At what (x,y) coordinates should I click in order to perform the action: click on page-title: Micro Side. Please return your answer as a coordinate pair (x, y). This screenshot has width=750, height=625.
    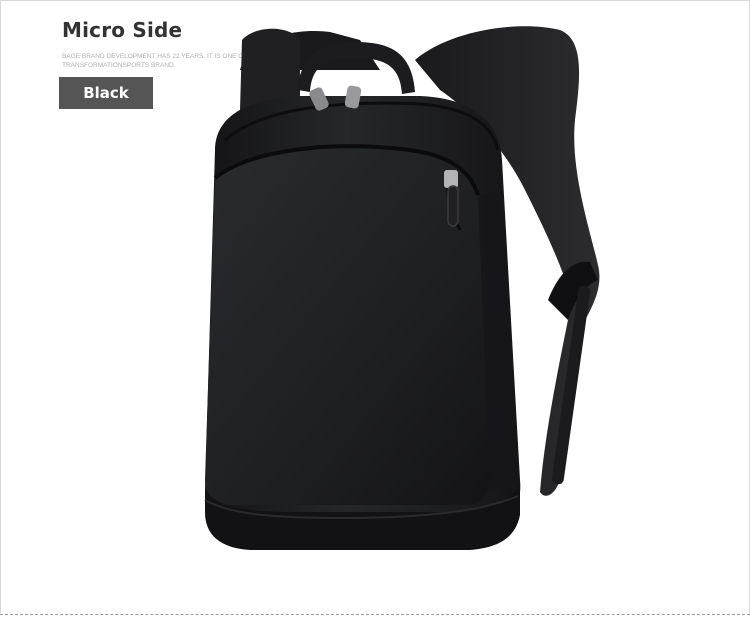
    Looking at the image, I should click on (122, 30).